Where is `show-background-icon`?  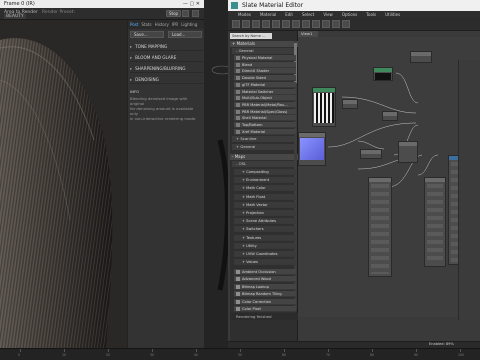
show-background-icon is located at coordinates (296, 24).